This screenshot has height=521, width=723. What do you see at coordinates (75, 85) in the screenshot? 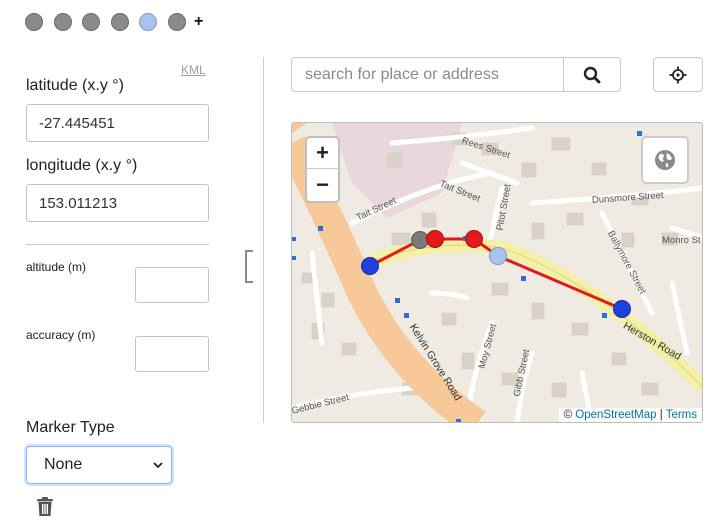
I see `latitude-label: latitude (x.y °)` at bounding box center [75, 85].